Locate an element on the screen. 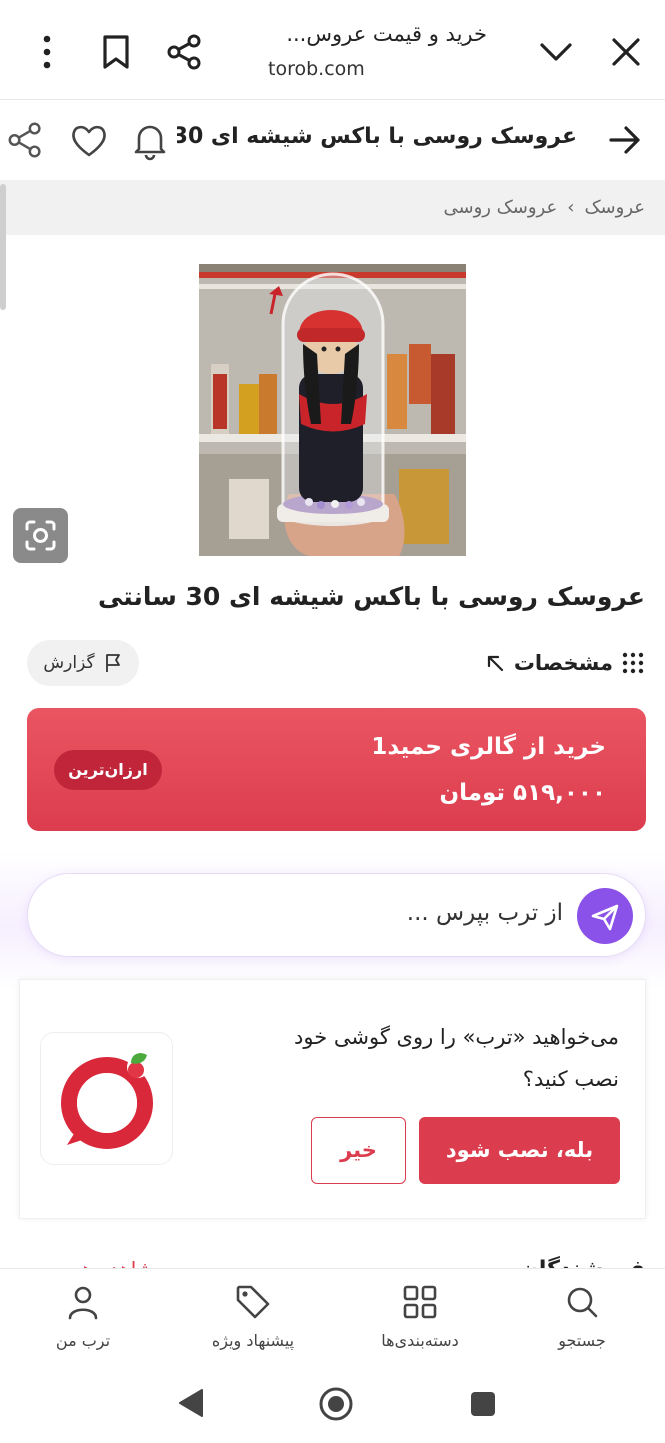 This screenshot has width=665, height=1443. flag-icon is located at coordinates (113, 663).